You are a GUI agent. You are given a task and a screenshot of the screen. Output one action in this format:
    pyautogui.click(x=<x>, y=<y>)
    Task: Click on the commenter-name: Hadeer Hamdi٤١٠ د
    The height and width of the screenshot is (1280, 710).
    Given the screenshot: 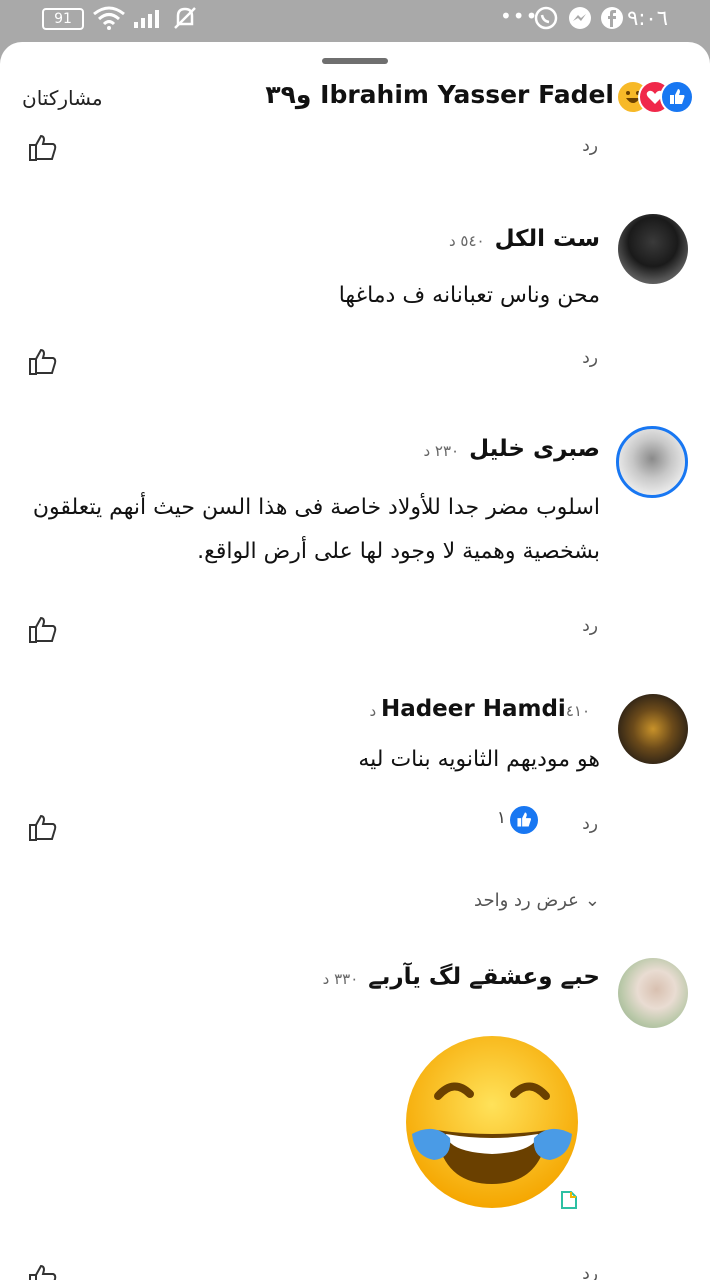 What is the action you would take?
    pyautogui.click(x=485, y=709)
    